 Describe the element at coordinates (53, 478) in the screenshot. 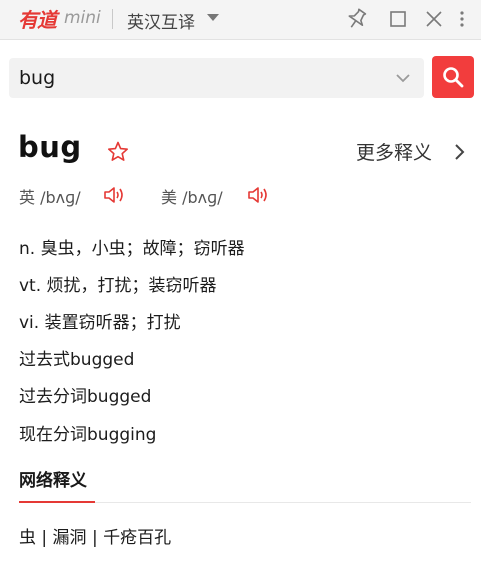

I see `web-definitions-tab: 网络释义` at that location.